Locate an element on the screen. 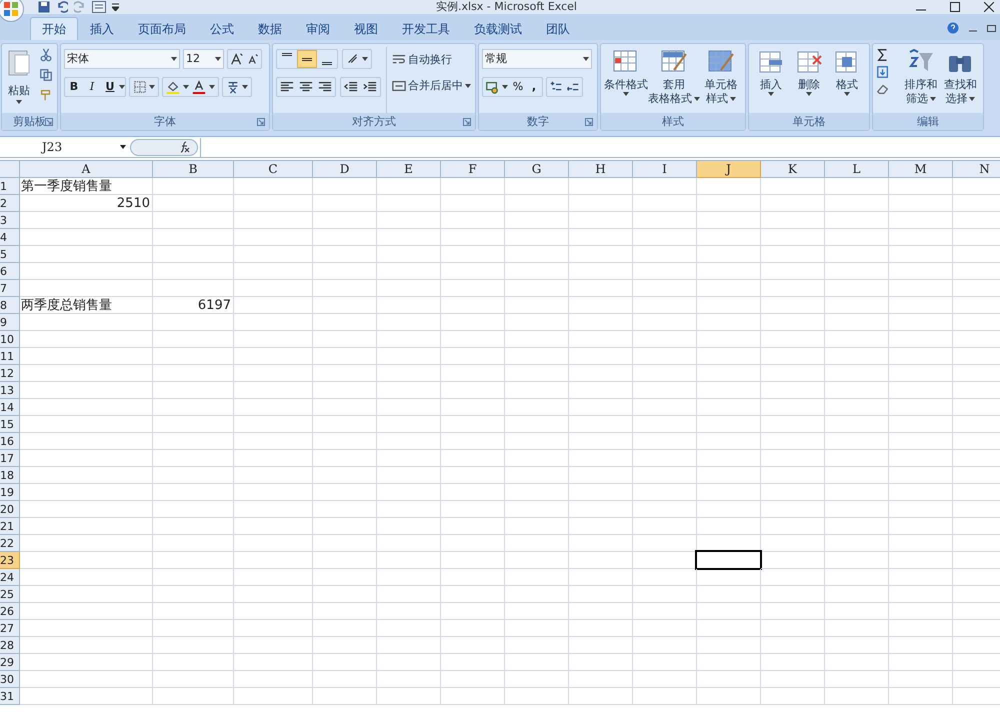  row-header: 26 is located at coordinates (10, 611).